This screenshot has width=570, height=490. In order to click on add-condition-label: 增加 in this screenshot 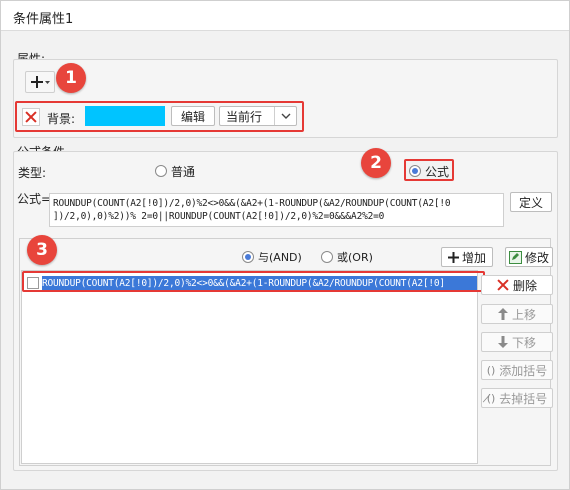, I will do `click(473, 257)`.